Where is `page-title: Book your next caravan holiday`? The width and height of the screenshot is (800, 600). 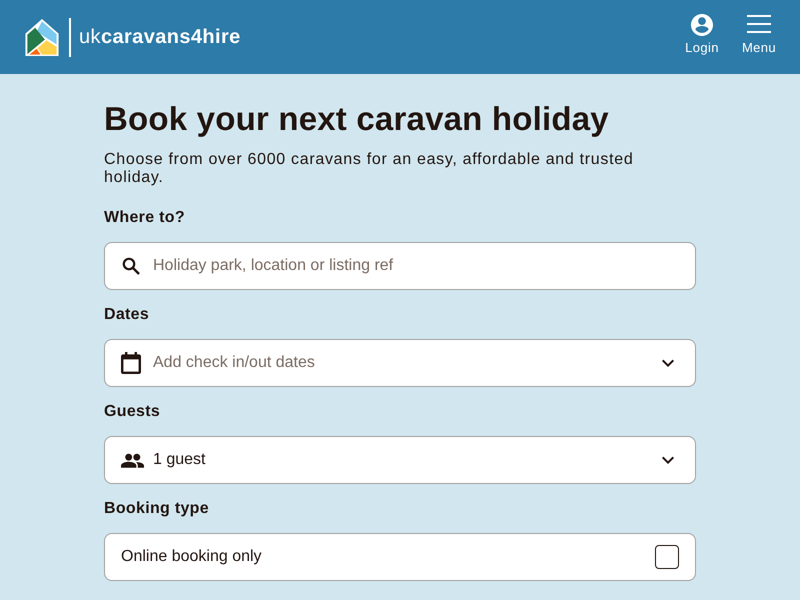 page-title: Book your next caravan holiday is located at coordinates (357, 119).